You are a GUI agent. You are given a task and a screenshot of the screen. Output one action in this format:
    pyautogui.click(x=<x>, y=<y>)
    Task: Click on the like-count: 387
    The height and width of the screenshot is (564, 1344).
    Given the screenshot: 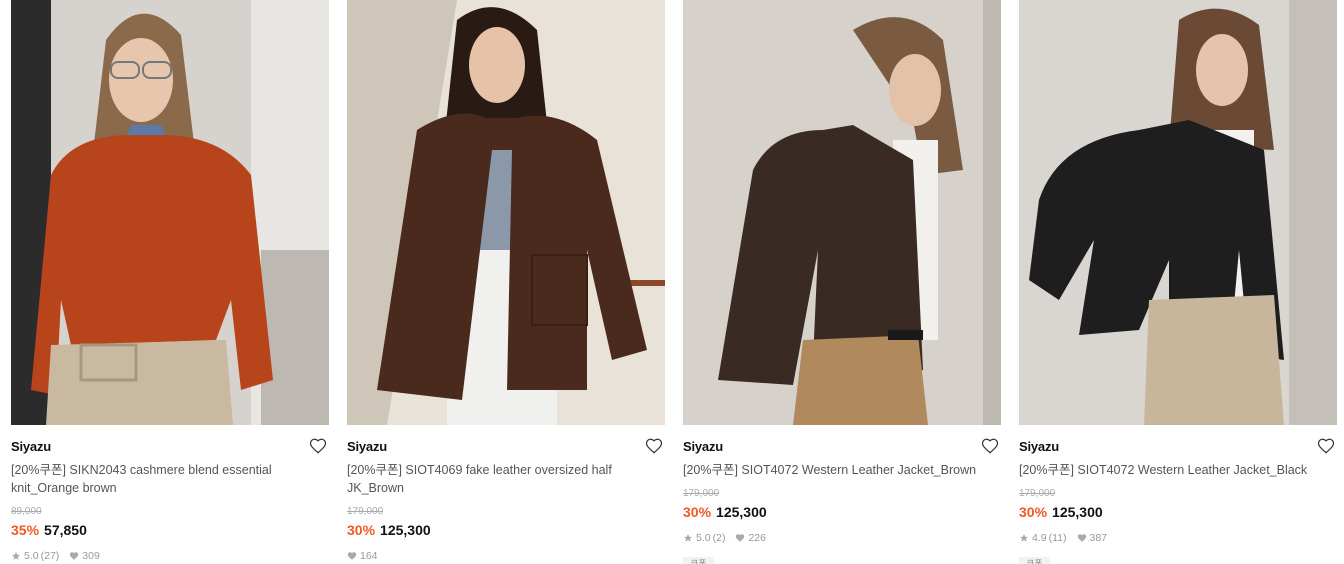 What is the action you would take?
    pyautogui.click(x=1098, y=538)
    